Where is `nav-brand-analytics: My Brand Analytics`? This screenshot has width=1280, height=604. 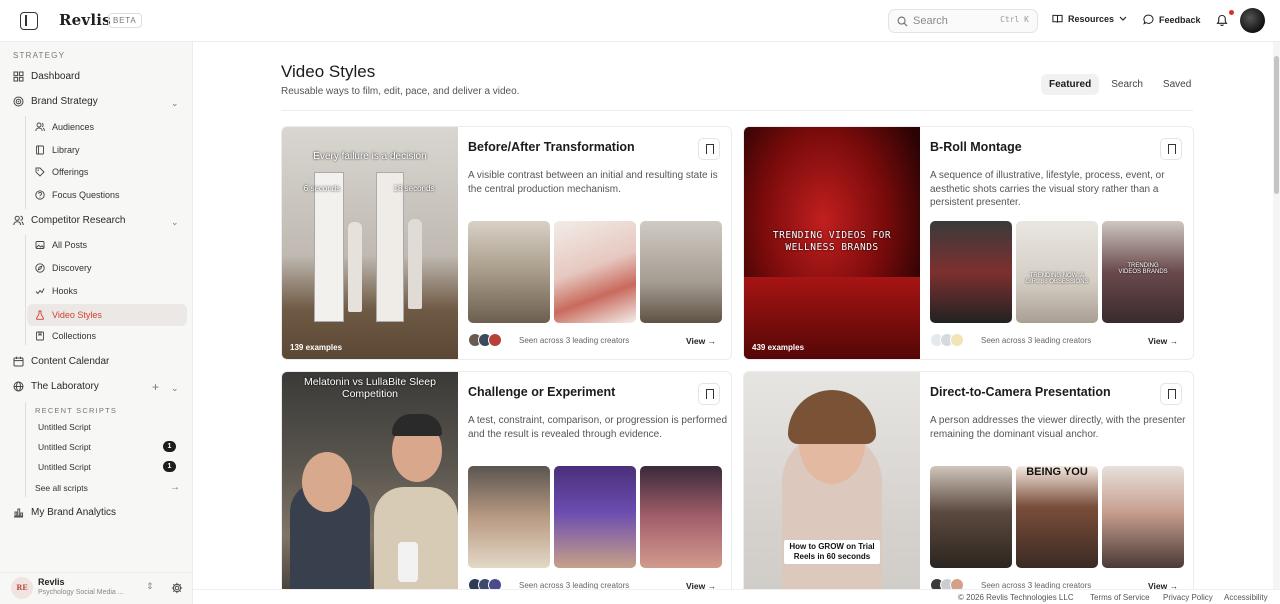 nav-brand-analytics: My Brand Analytics is located at coordinates (64, 512).